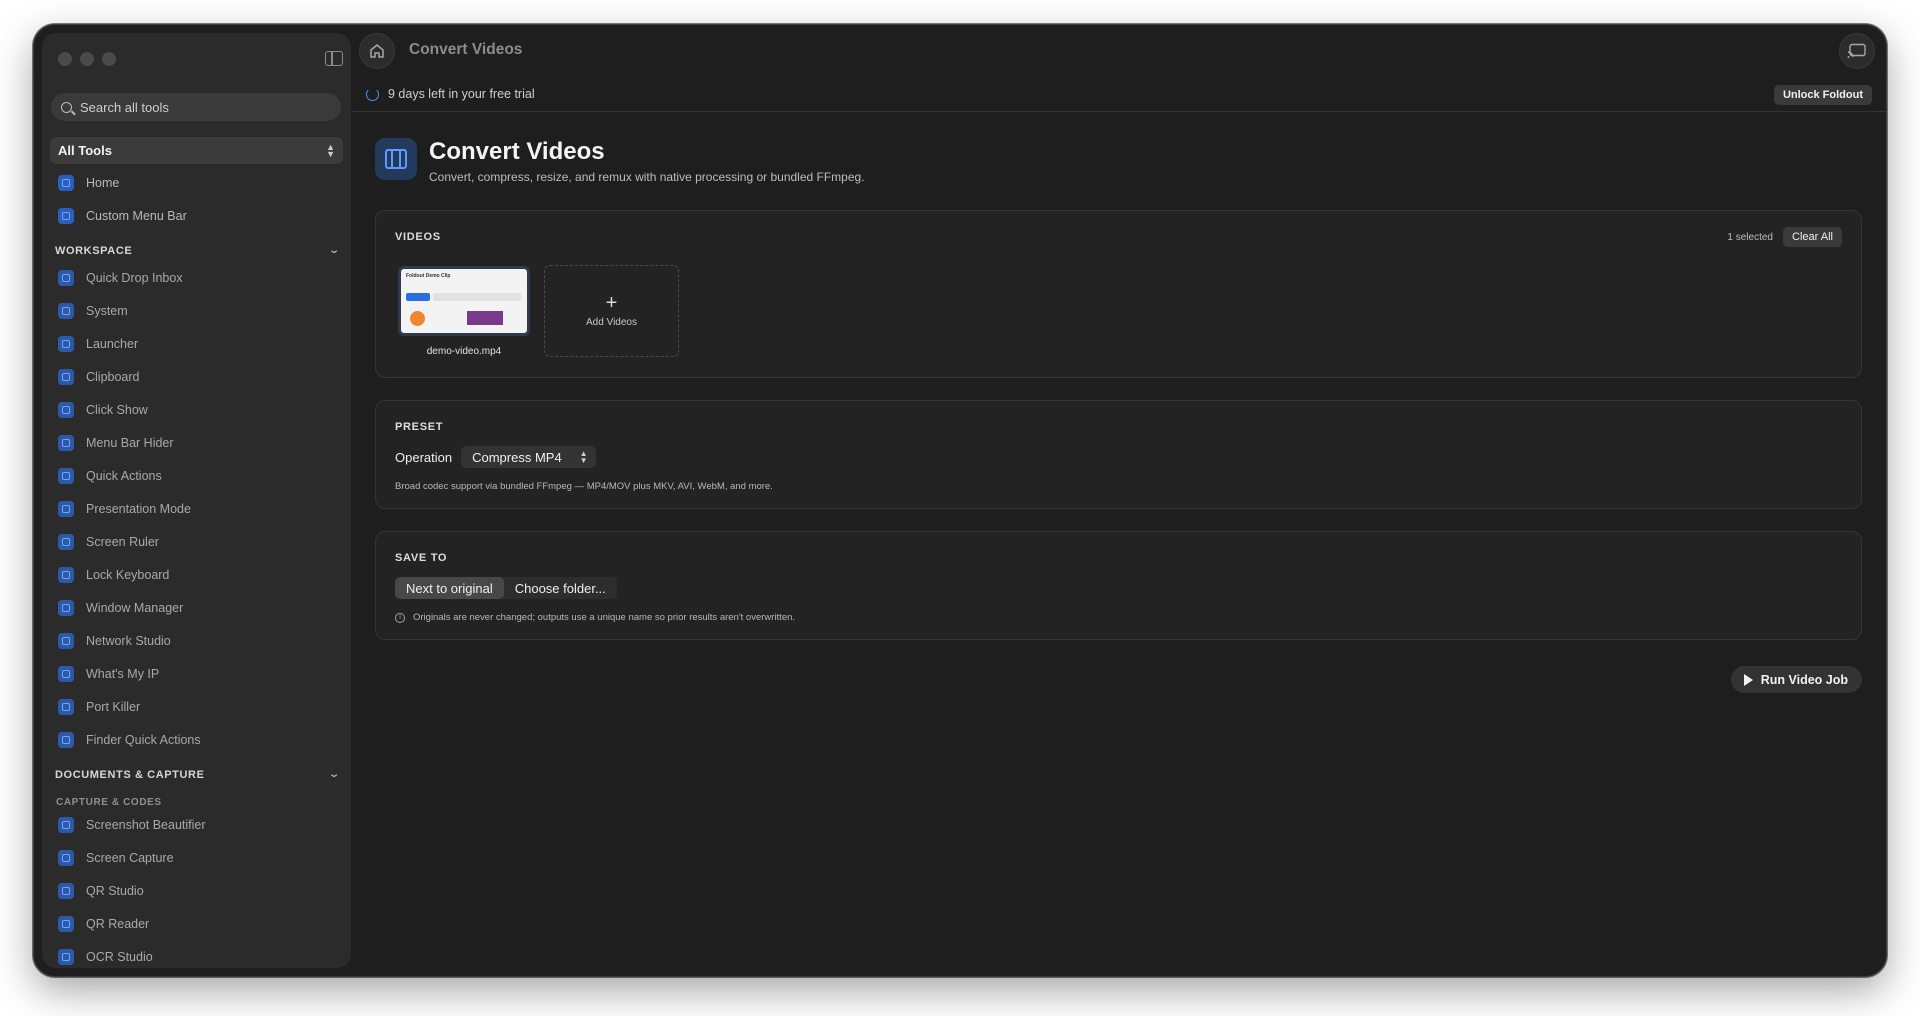  Describe the element at coordinates (1748, 679) in the screenshot. I see `play-icon` at that location.